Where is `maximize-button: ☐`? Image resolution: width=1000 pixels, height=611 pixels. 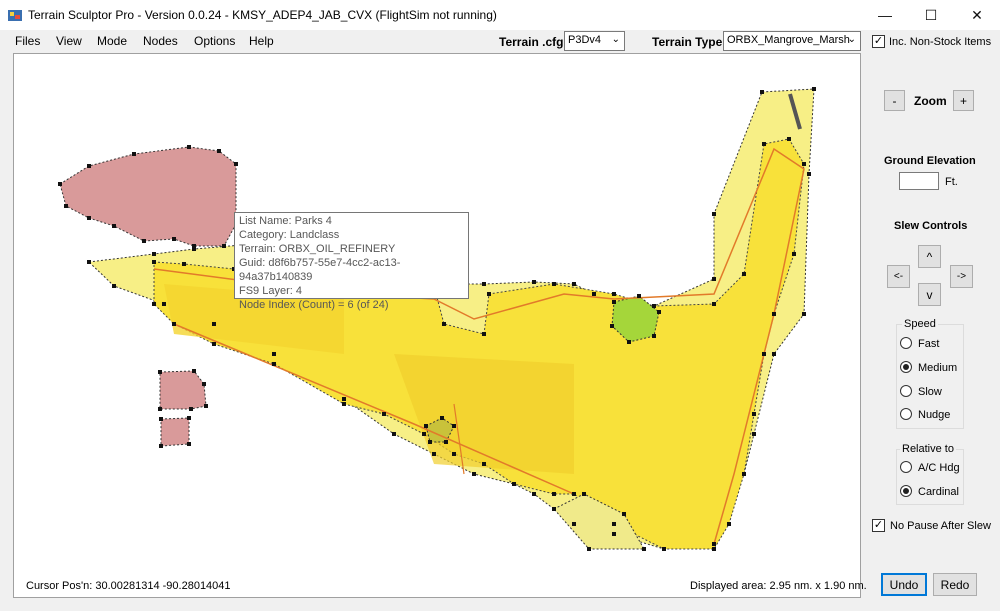 maximize-button: ☐ is located at coordinates (931, 15).